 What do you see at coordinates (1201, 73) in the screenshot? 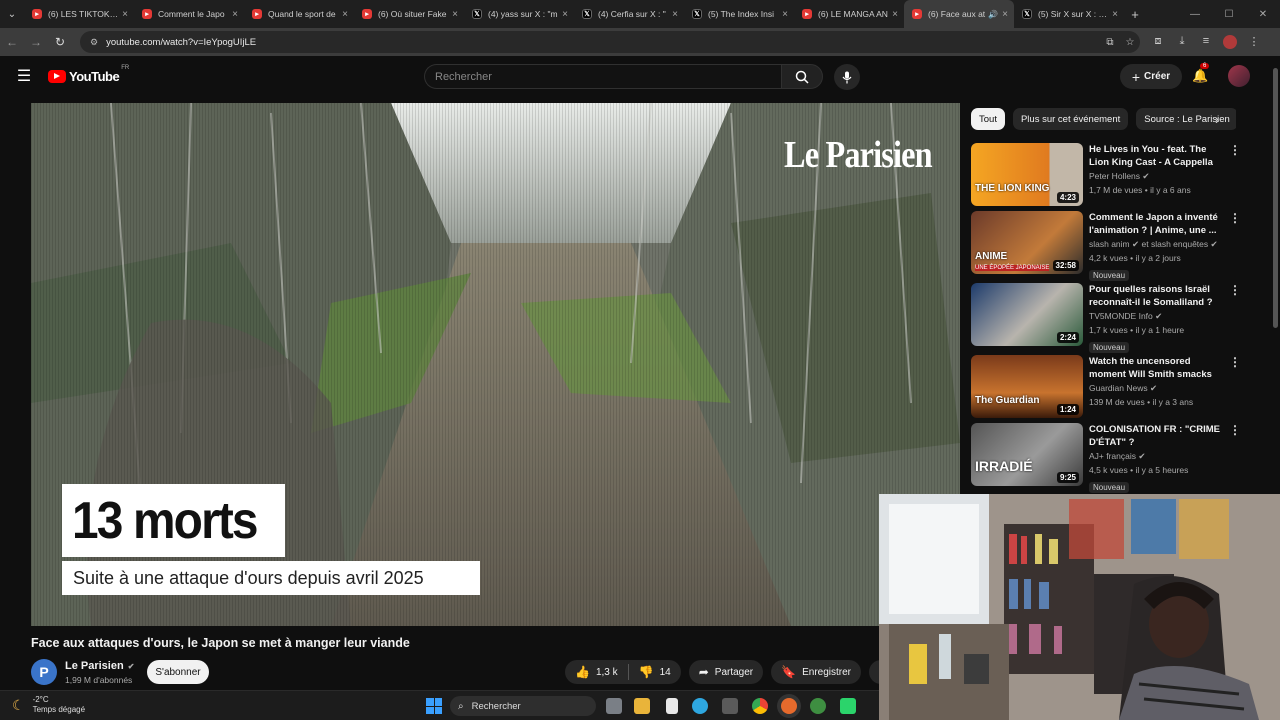
I see `notifications-bell-icon: 🔔 6` at bounding box center [1201, 73].